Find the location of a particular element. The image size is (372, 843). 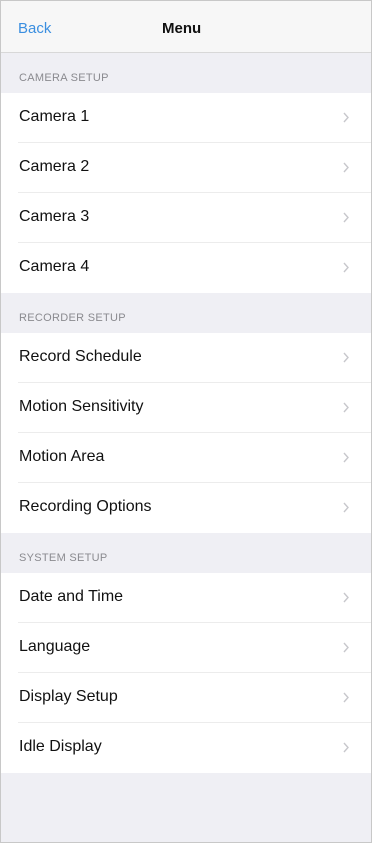

menu-item-label: Motion Area is located at coordinates (62, 456).